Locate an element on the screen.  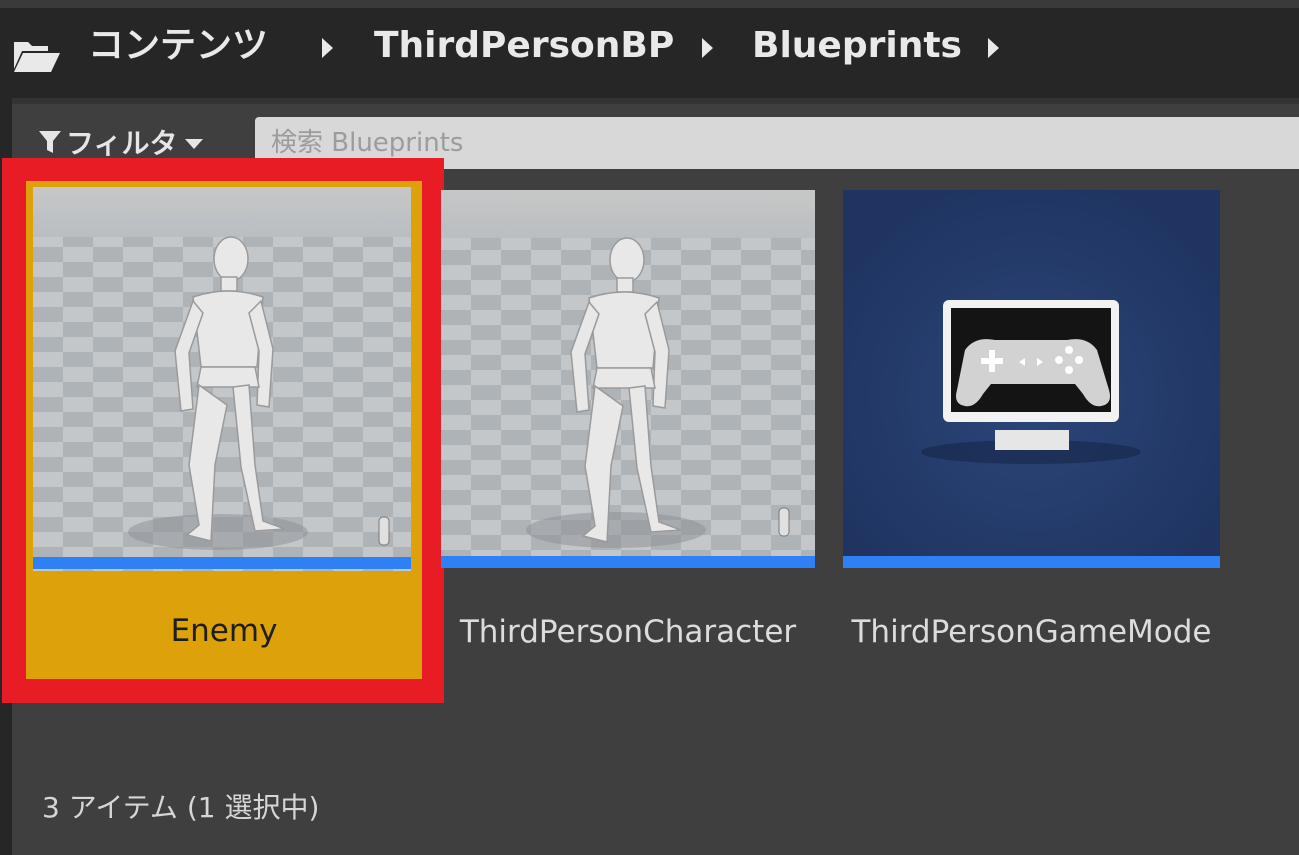
gamepad-monitor-icon is located at coordinates (1031, 379).